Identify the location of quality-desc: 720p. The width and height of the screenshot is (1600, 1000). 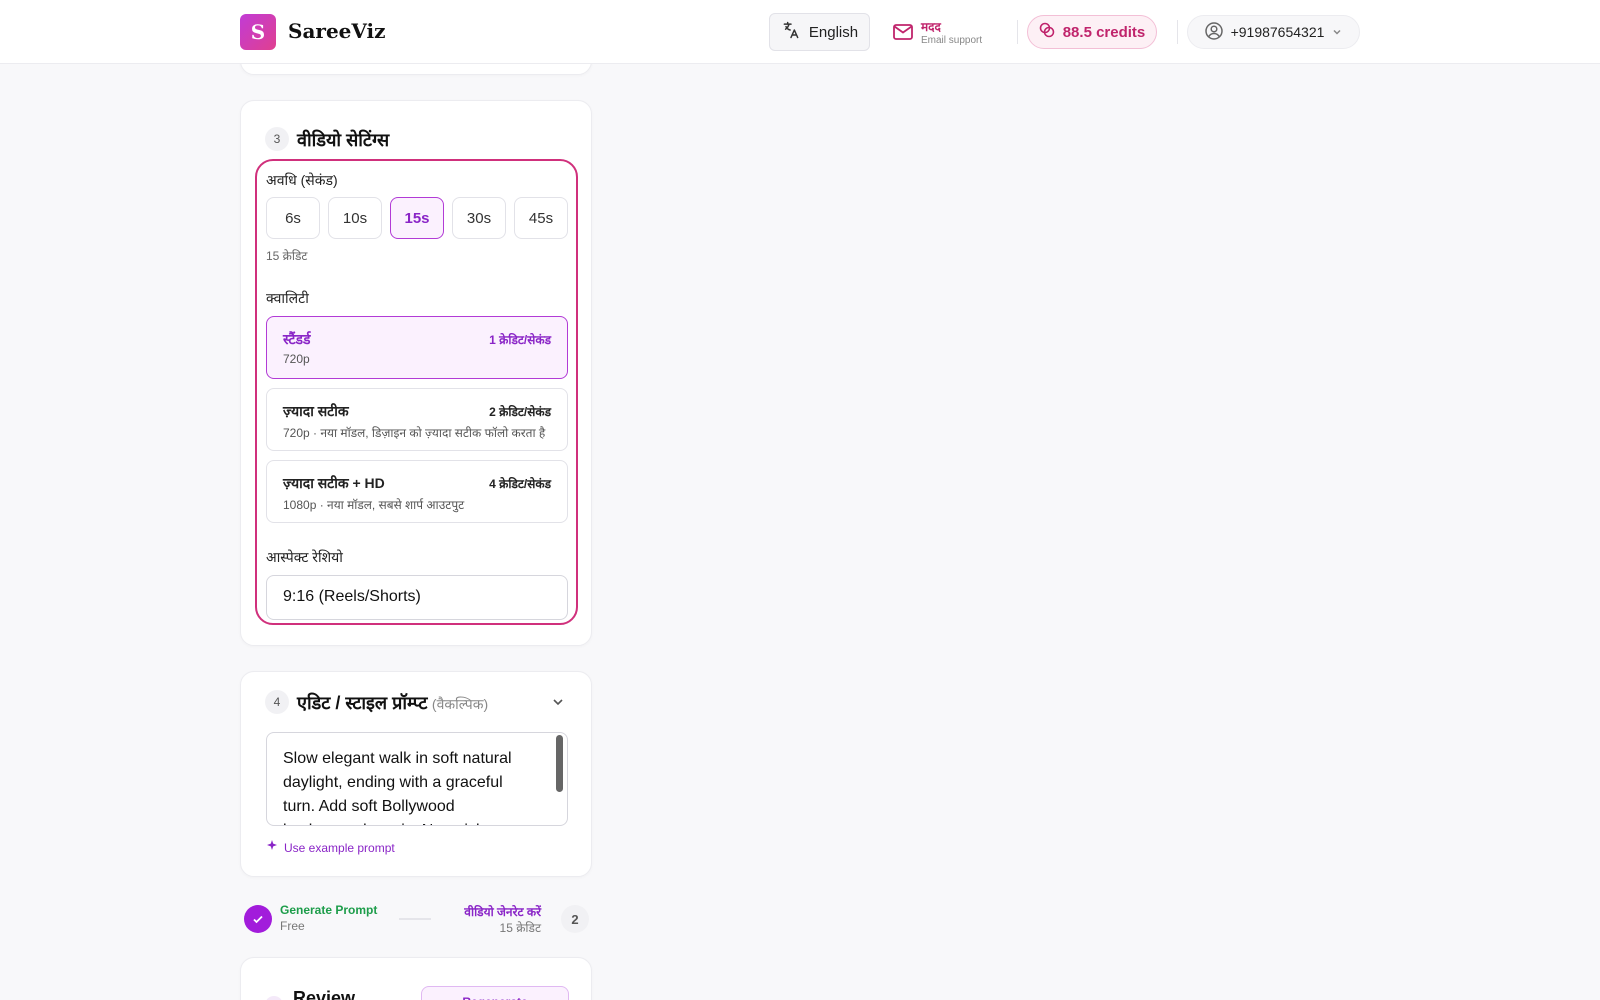
(296, 359).